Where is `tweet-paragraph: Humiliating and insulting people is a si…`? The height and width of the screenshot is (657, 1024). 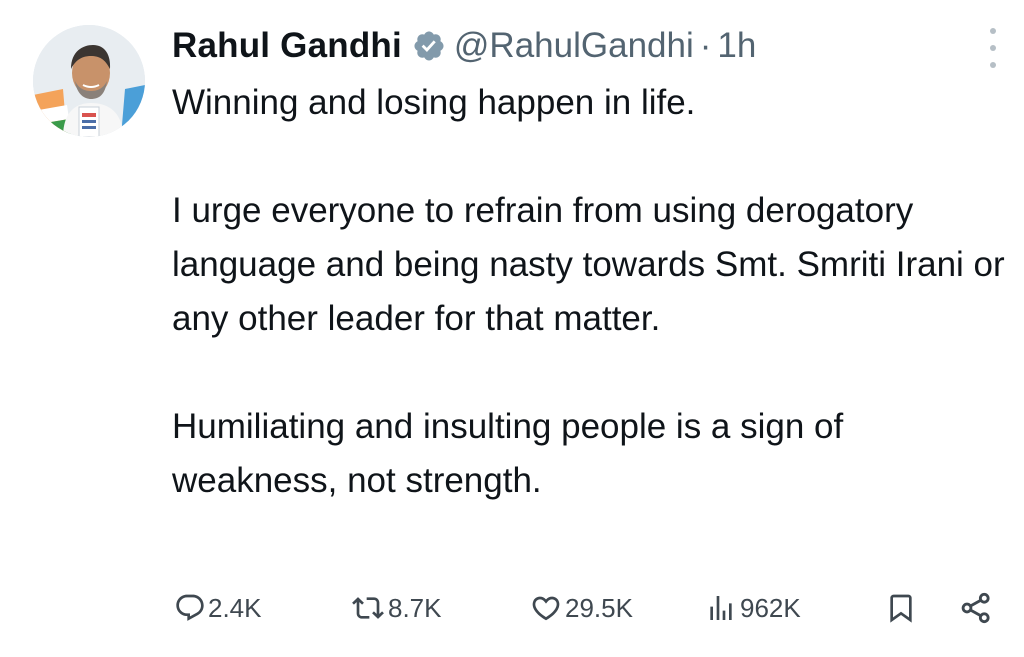 tweet-paragraph: Humiliating and insulting people is a si… is located at coordinates (508, 453).